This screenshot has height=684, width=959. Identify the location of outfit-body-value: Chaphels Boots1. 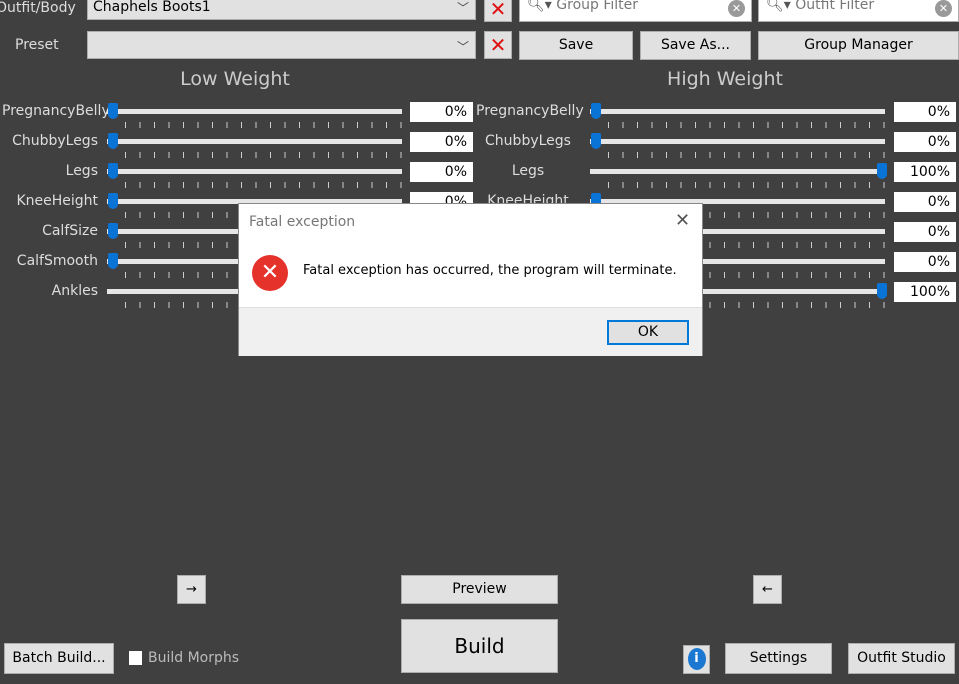
(152, 7).